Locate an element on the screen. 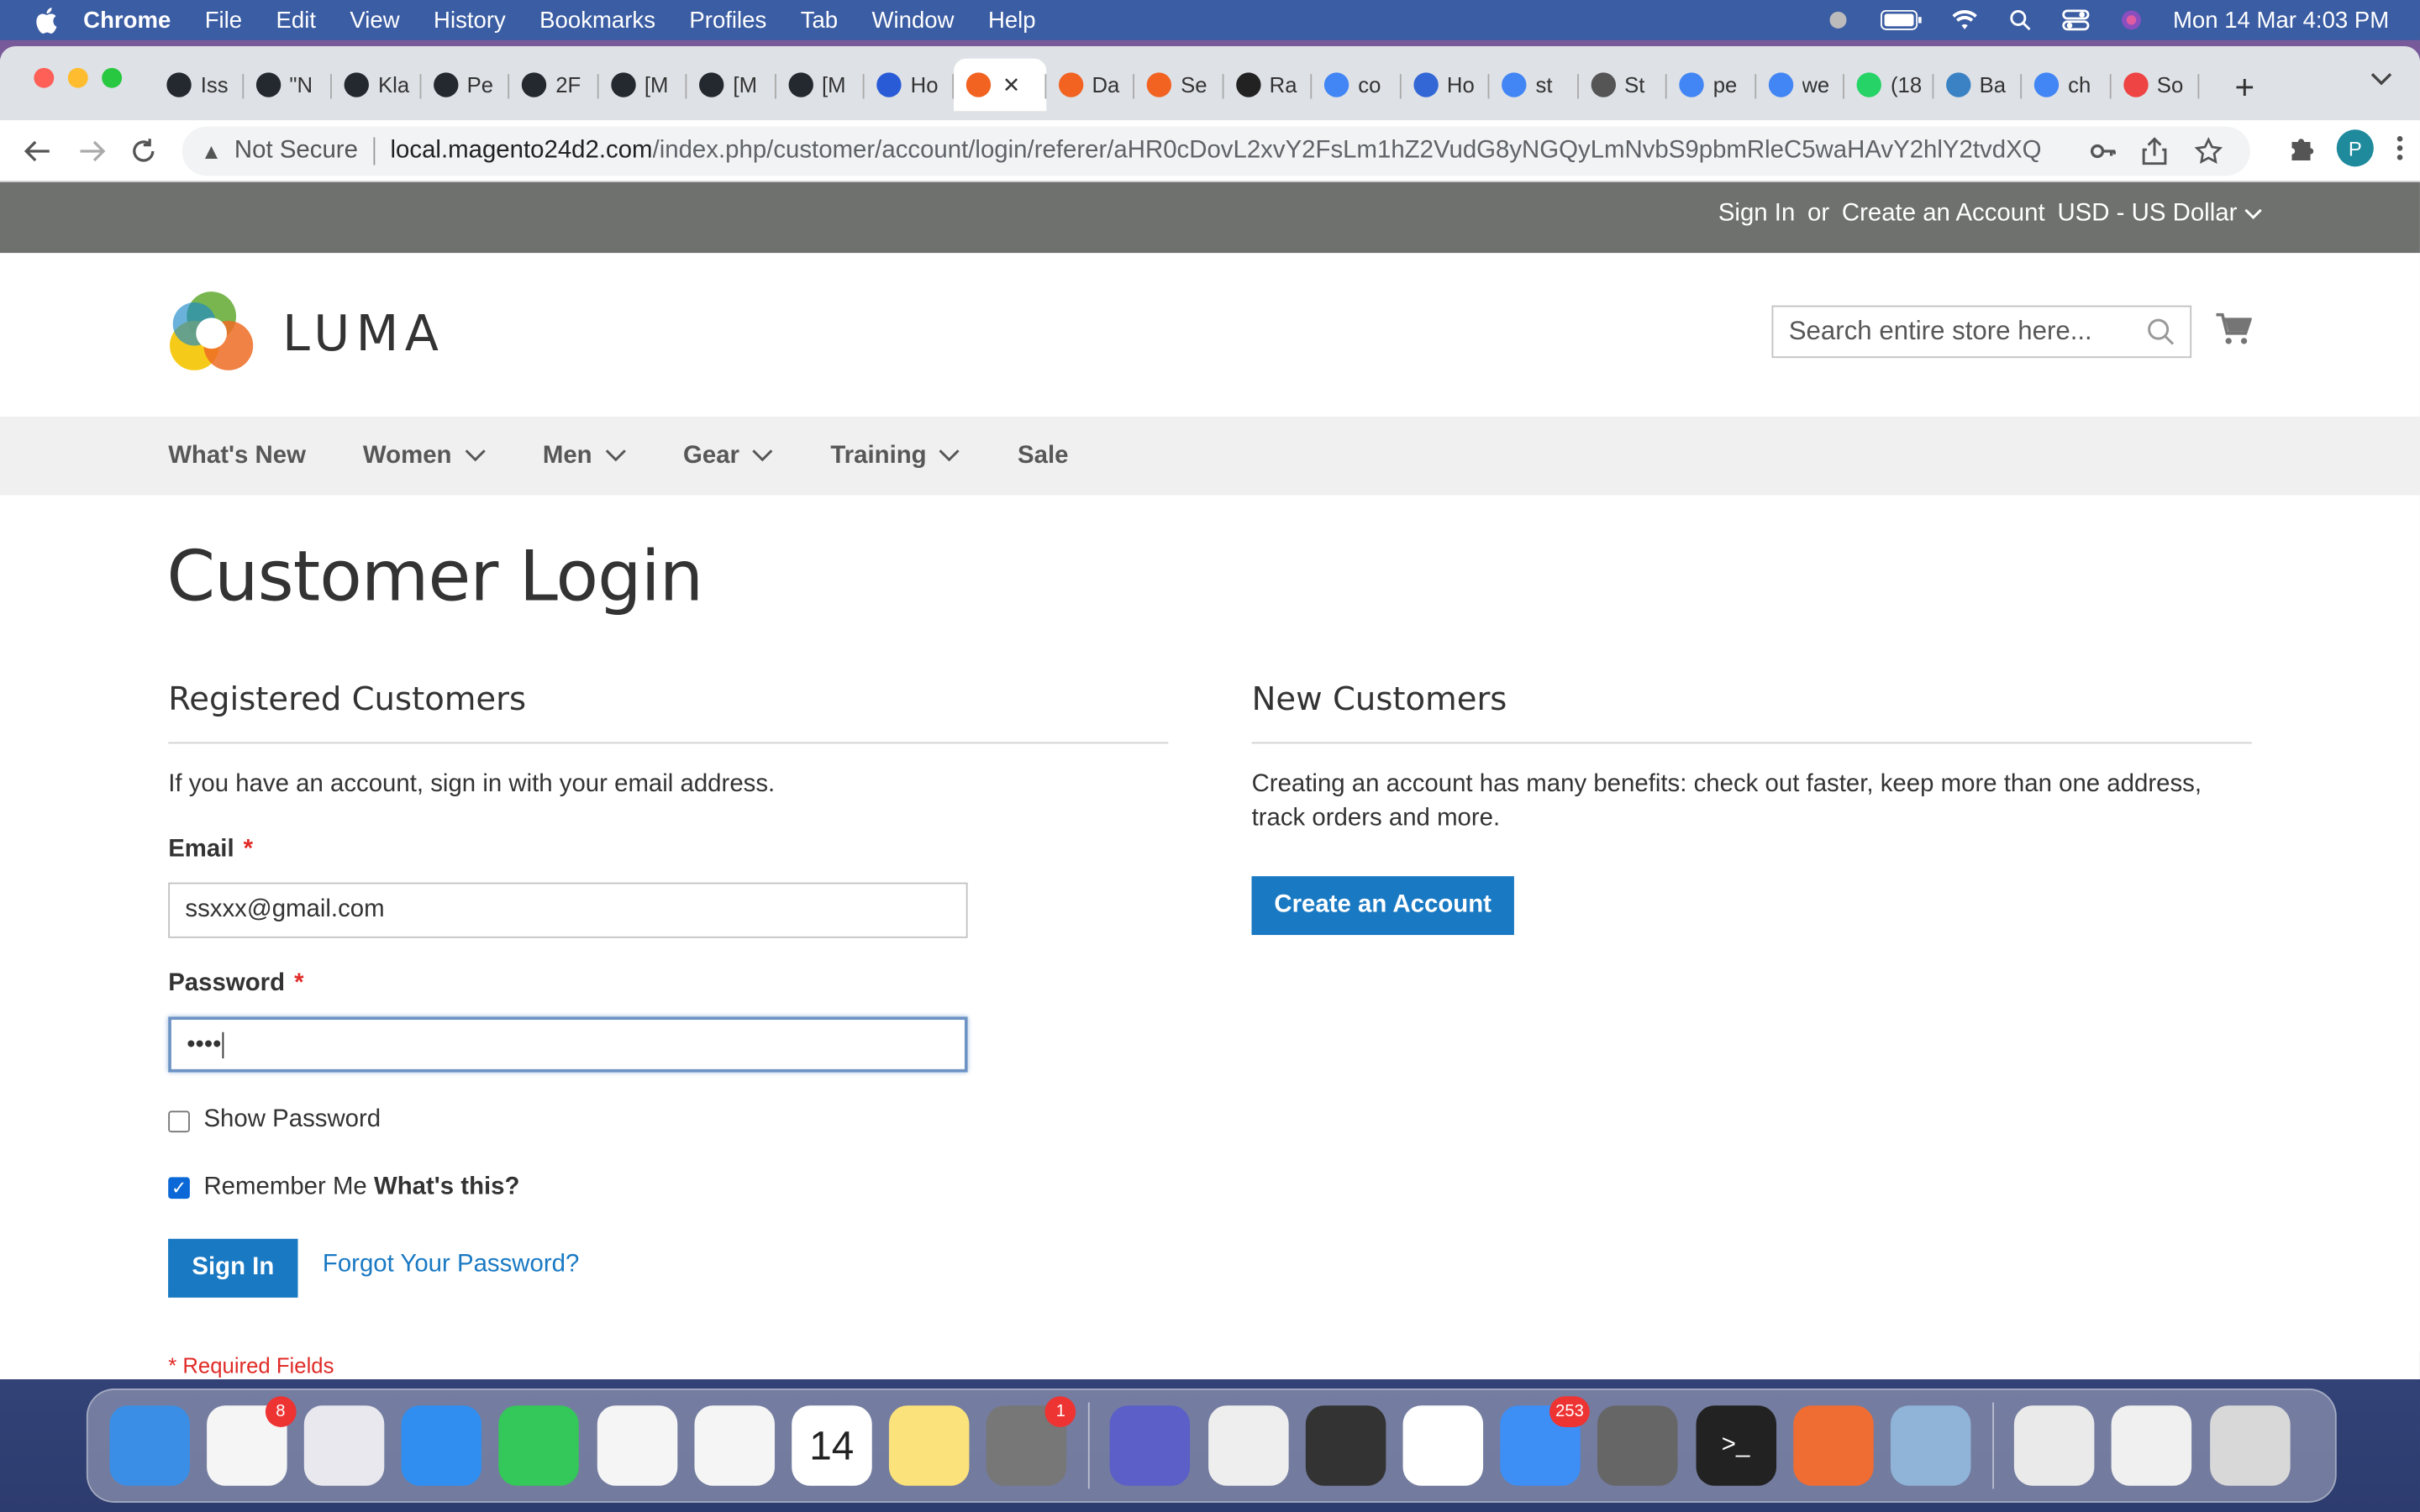 This screenshot has height=1512, width=2420. textedit-icon is located at coordinates (1248, 1445).